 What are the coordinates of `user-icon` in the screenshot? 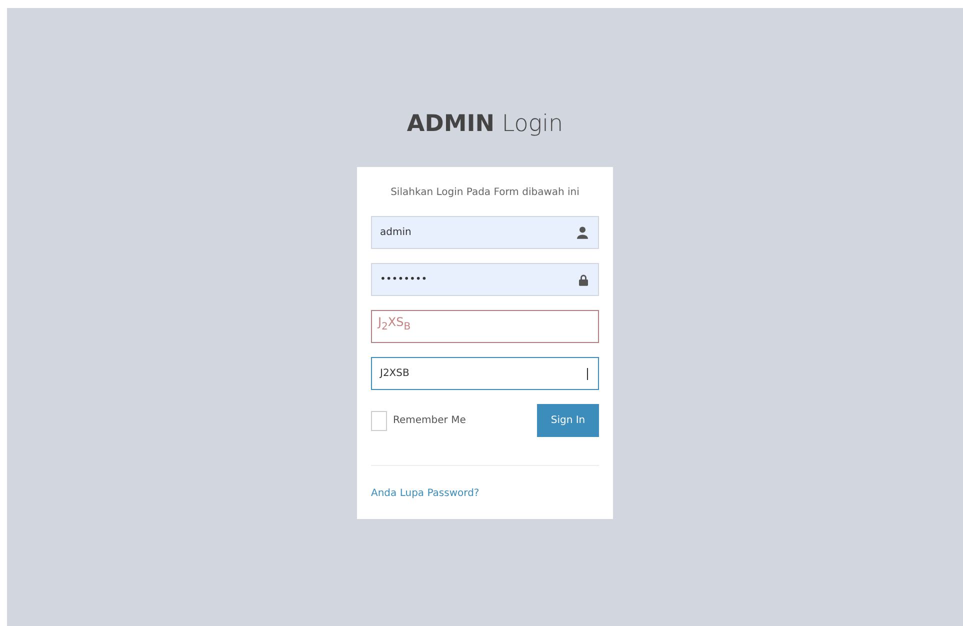 It's located at (582, 232).